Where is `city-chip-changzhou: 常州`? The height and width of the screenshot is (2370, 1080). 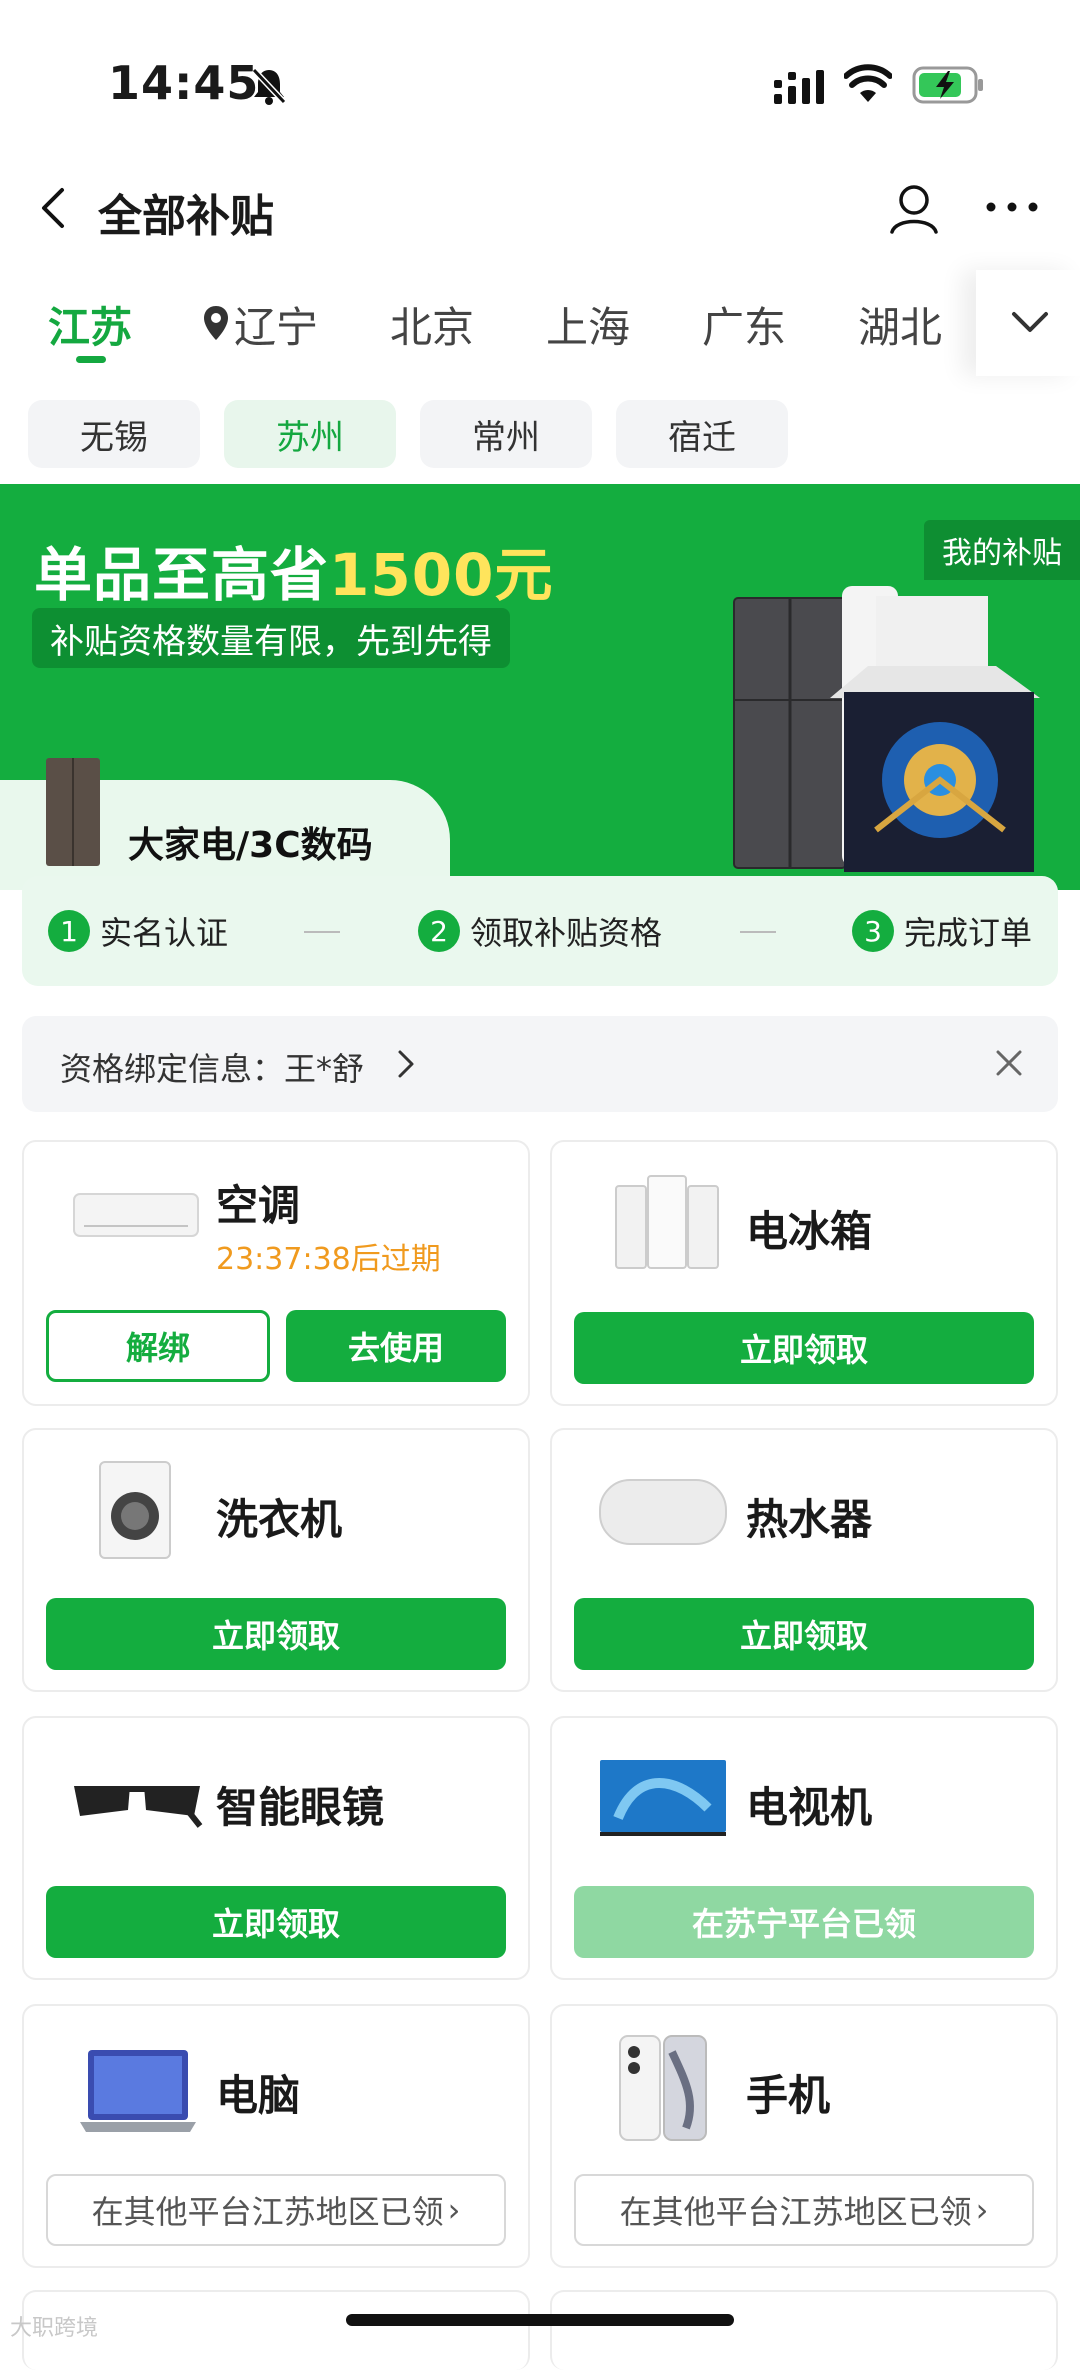 city-chip-changzhou: 常州 is located at coordinates (506, 434).